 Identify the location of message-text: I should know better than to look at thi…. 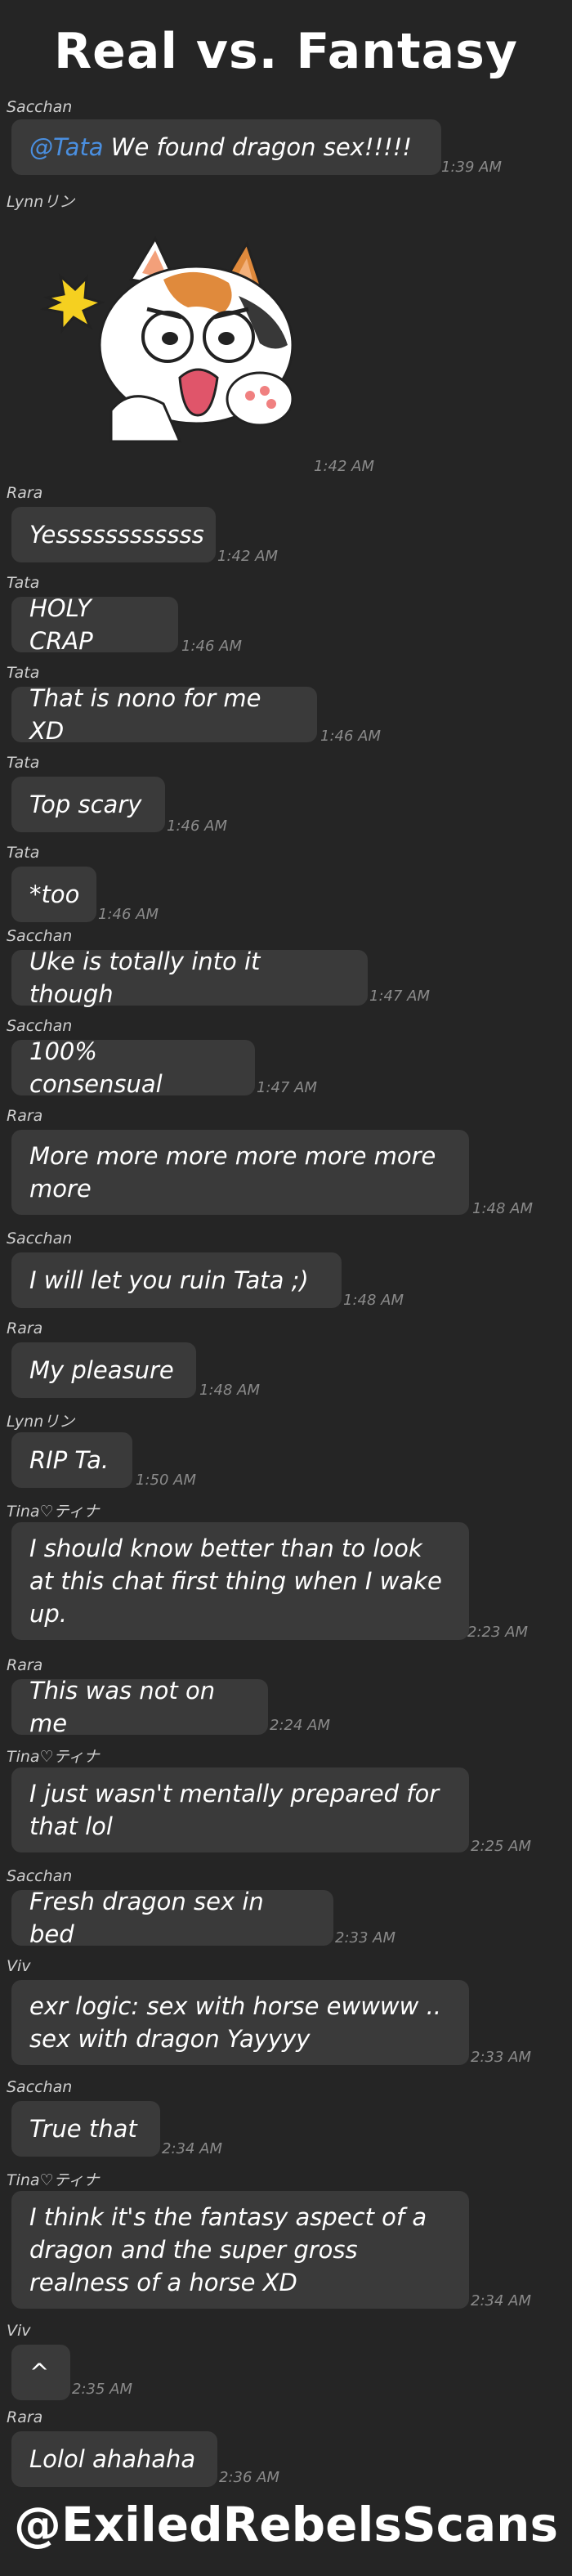
(235, 1581).